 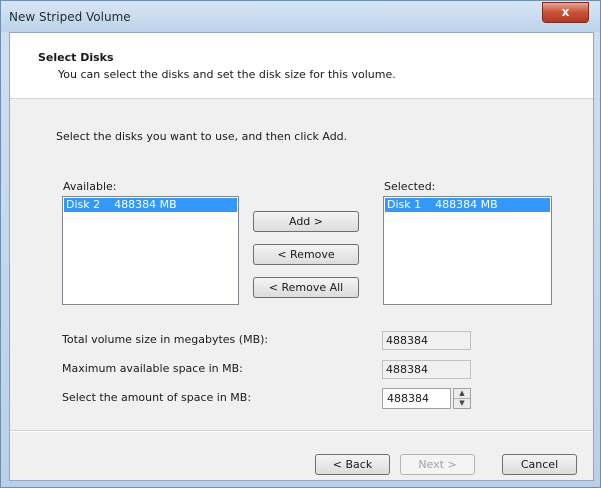 What do you see at coordinates (410, 186) in the screenshot?
I see `selected-label: Selected:` at bounding box center [410, 186].